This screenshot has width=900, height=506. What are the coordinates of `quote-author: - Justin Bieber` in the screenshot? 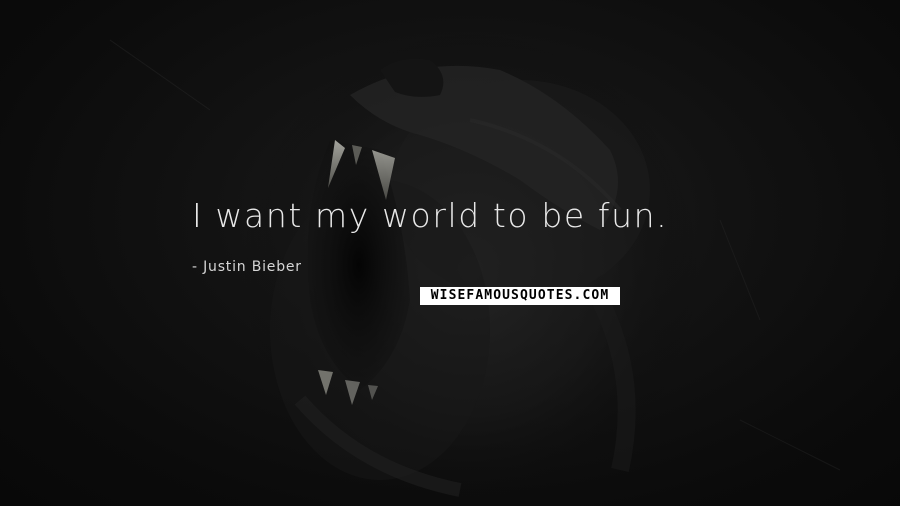 It's located at (247, 267).